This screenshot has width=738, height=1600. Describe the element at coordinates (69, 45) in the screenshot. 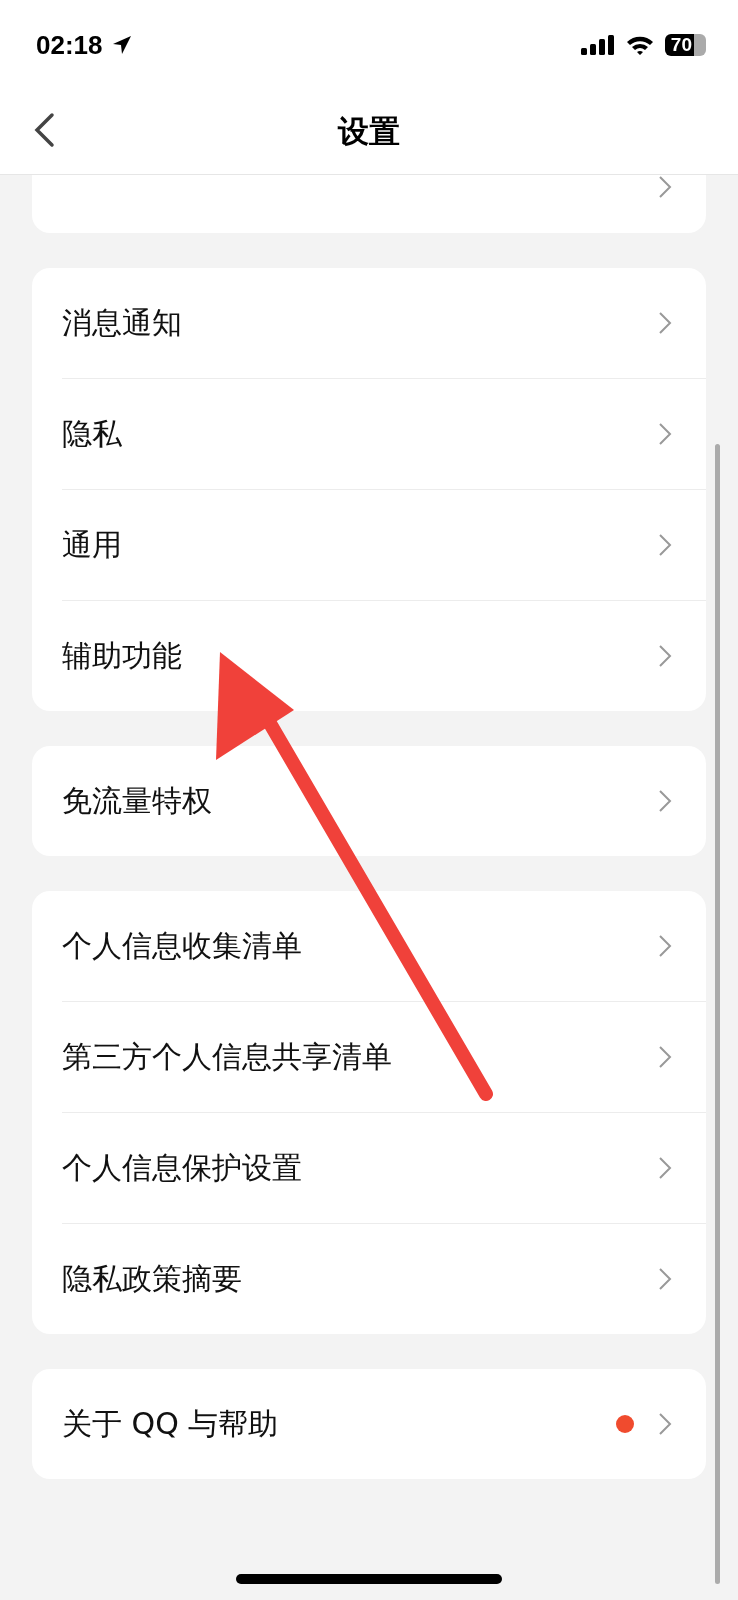

I see `status-time: 02:18` at that location.